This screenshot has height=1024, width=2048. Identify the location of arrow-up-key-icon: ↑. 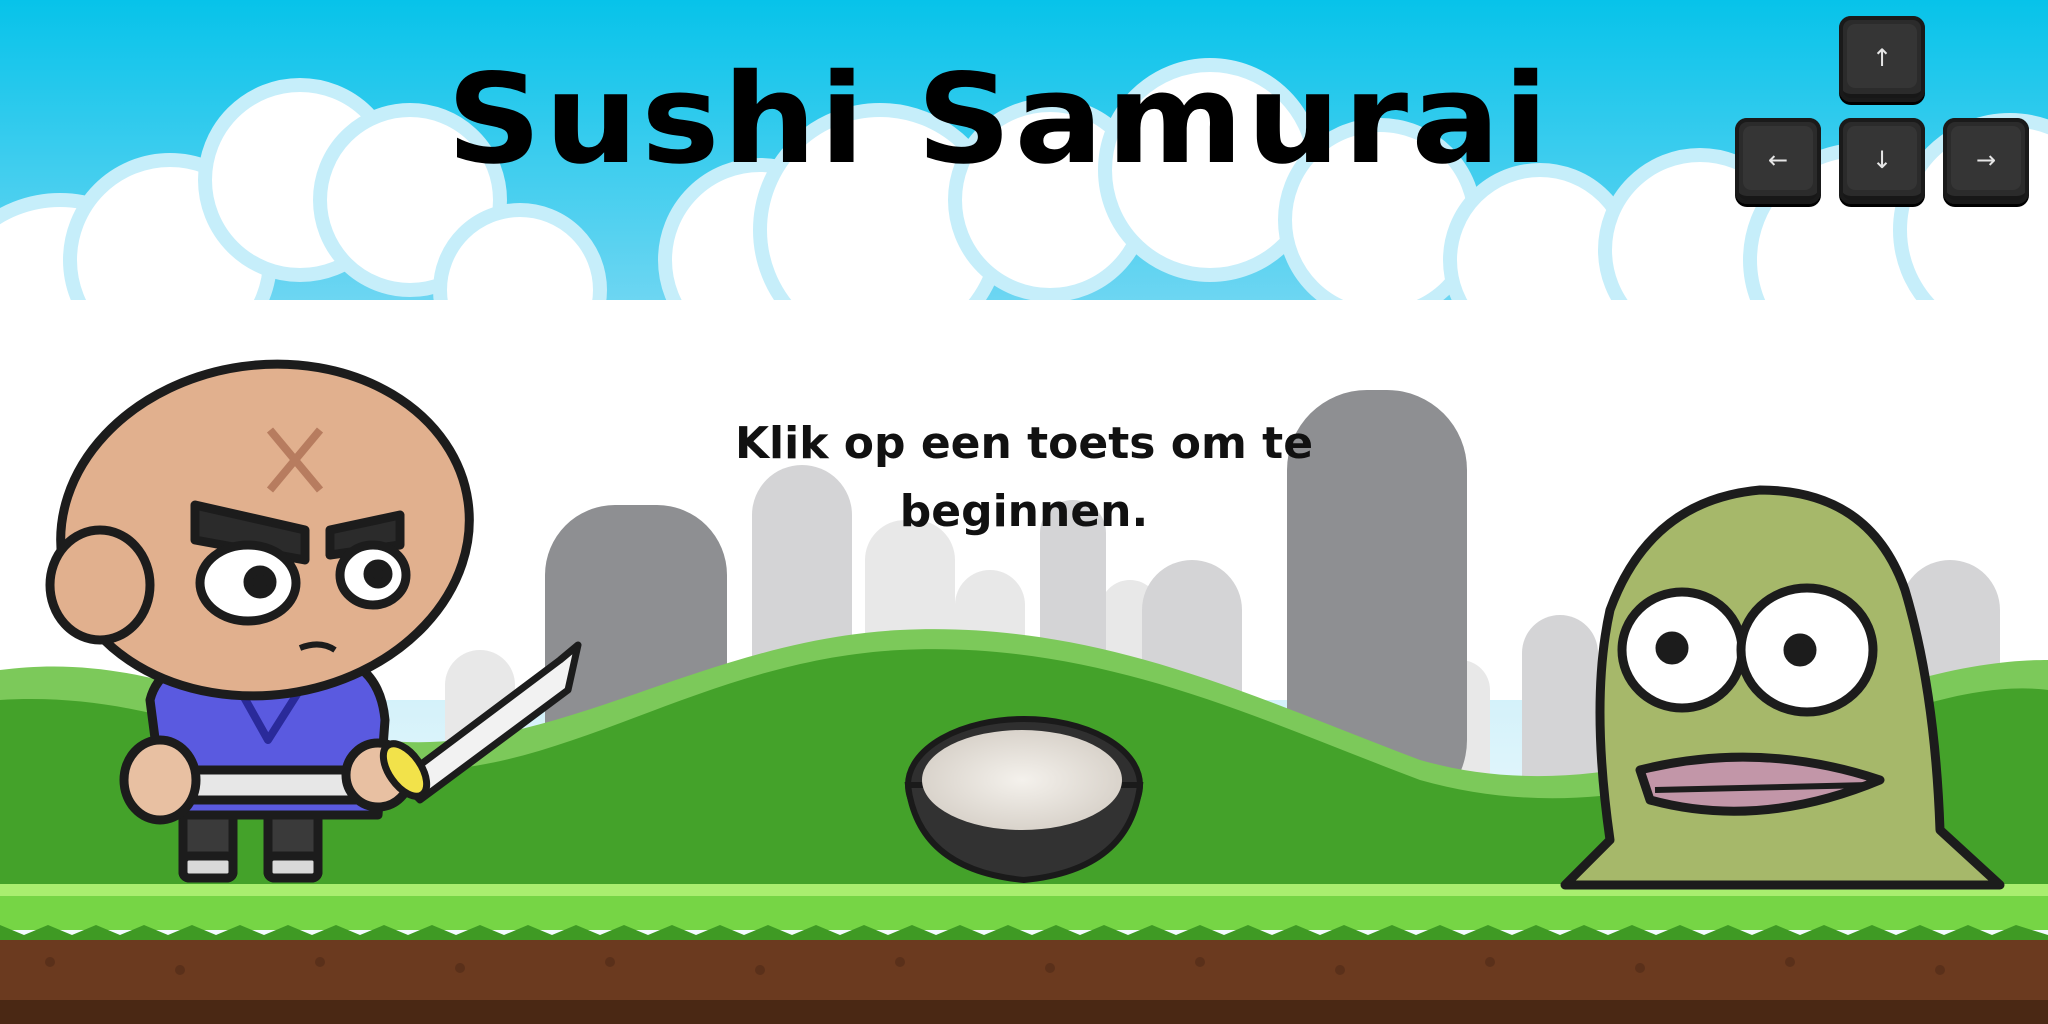
(1882, 59).